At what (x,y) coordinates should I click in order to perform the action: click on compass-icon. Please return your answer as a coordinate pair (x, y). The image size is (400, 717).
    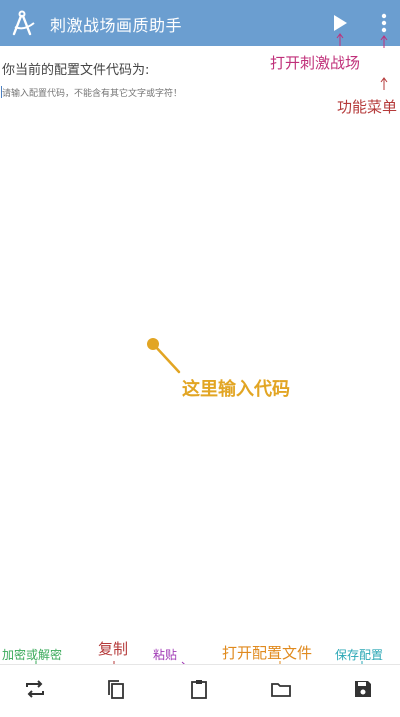
    Looking at the image, I should click on (24, 23).